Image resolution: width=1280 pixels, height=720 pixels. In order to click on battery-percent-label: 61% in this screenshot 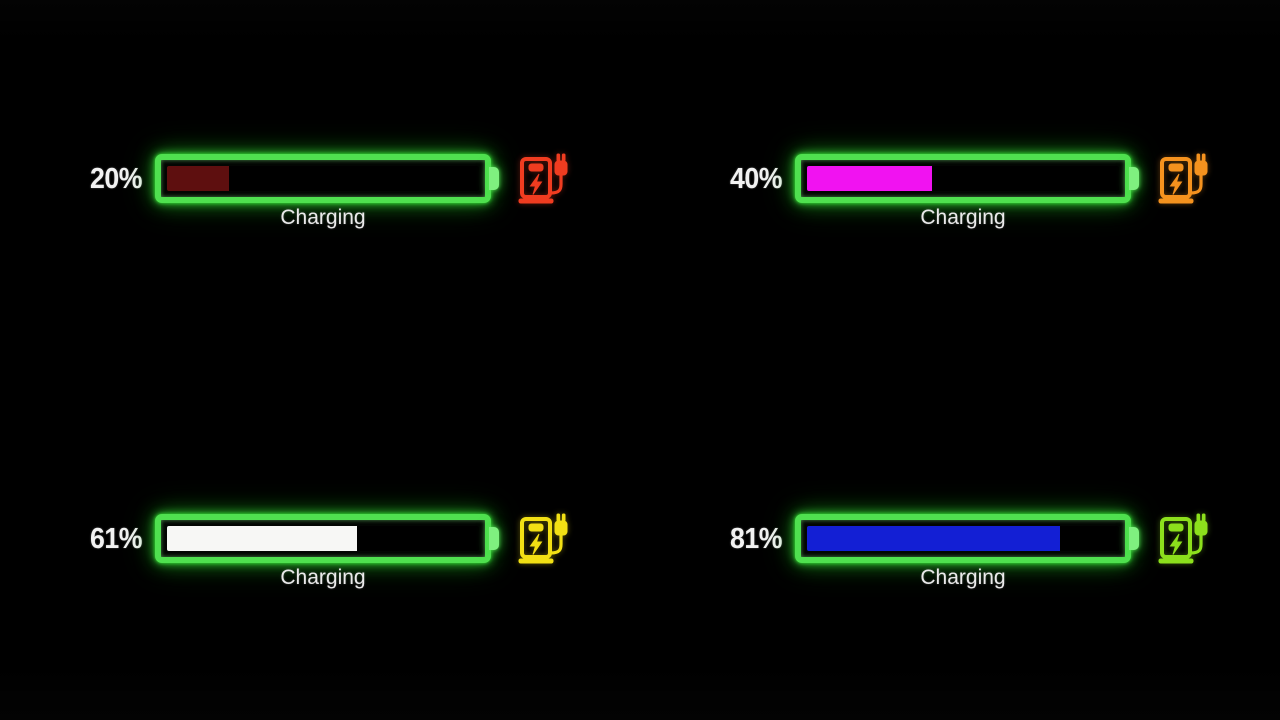, I will do `click(115, 539)`.